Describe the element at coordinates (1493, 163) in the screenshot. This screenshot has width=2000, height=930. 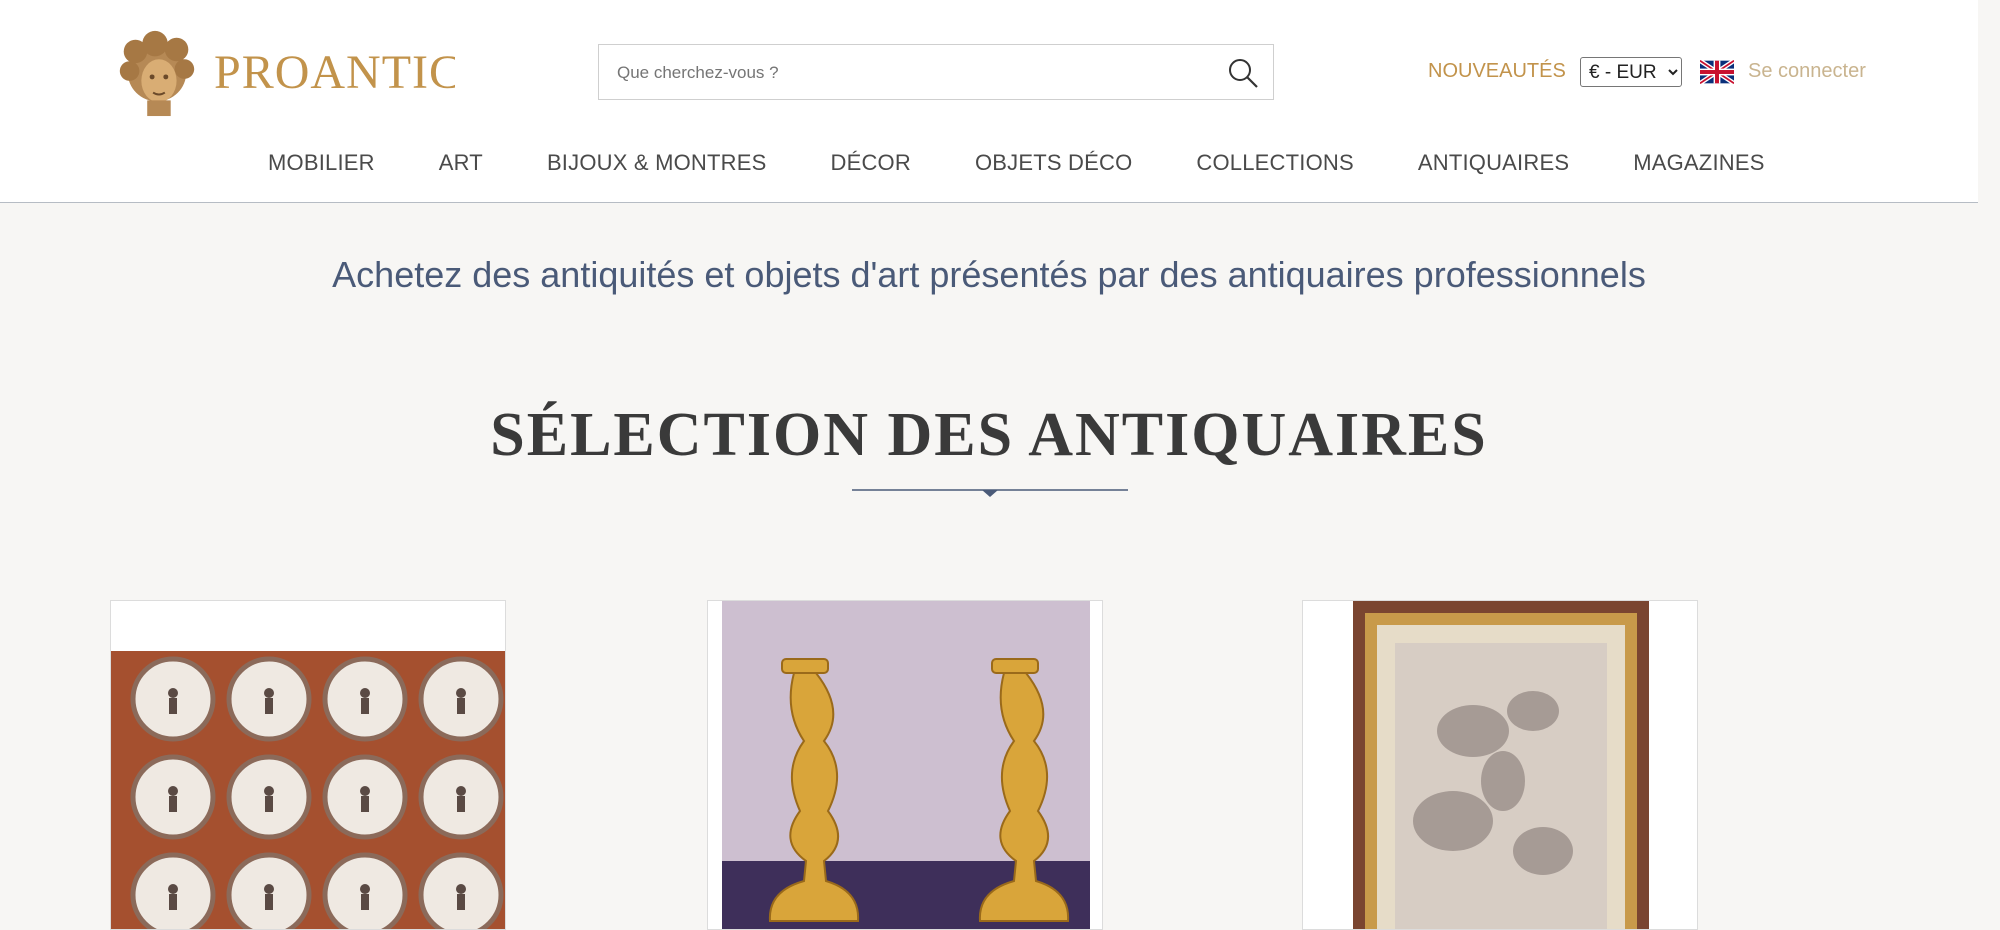
I see `nav-item-antiquaires: ANTIQUAIRES` at that location.